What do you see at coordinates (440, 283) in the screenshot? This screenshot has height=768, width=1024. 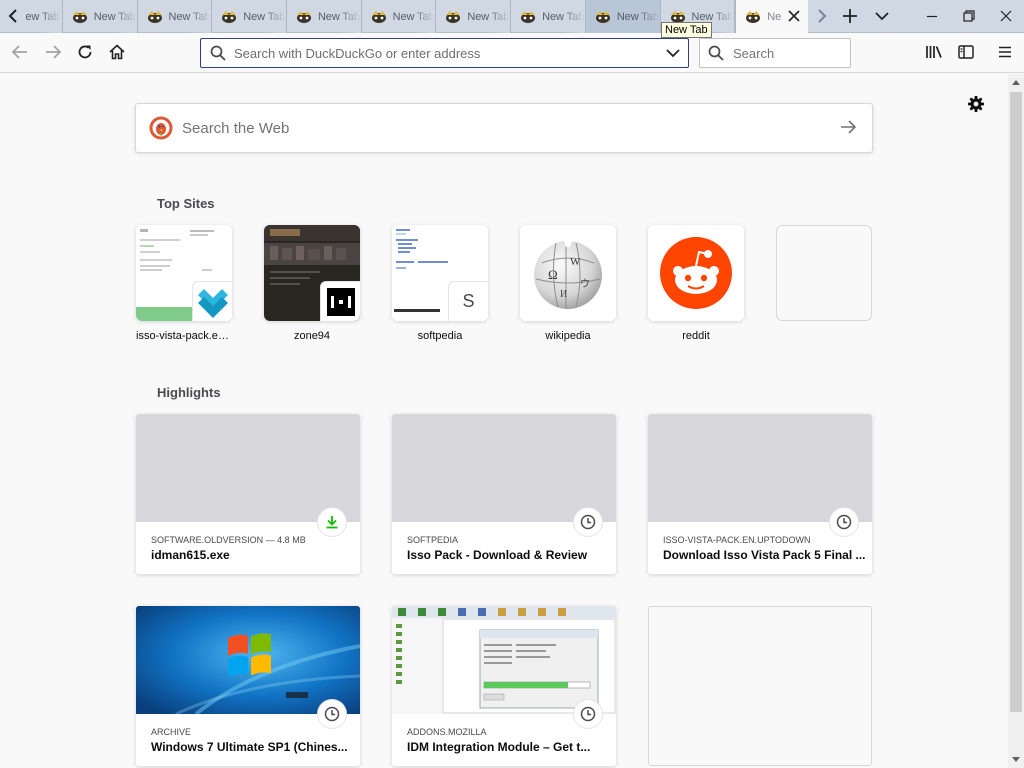 I see `top-site-softpedia: S softpedia` at bounding box center [440, 283].